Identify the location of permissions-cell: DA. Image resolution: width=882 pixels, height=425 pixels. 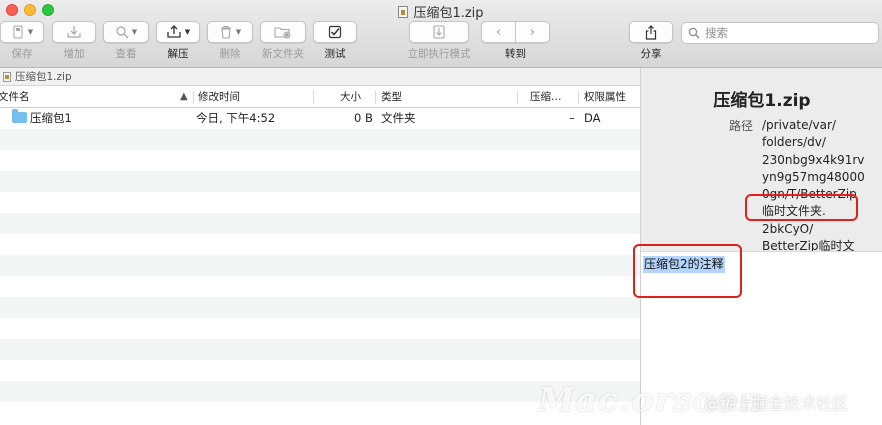
(592, 118).